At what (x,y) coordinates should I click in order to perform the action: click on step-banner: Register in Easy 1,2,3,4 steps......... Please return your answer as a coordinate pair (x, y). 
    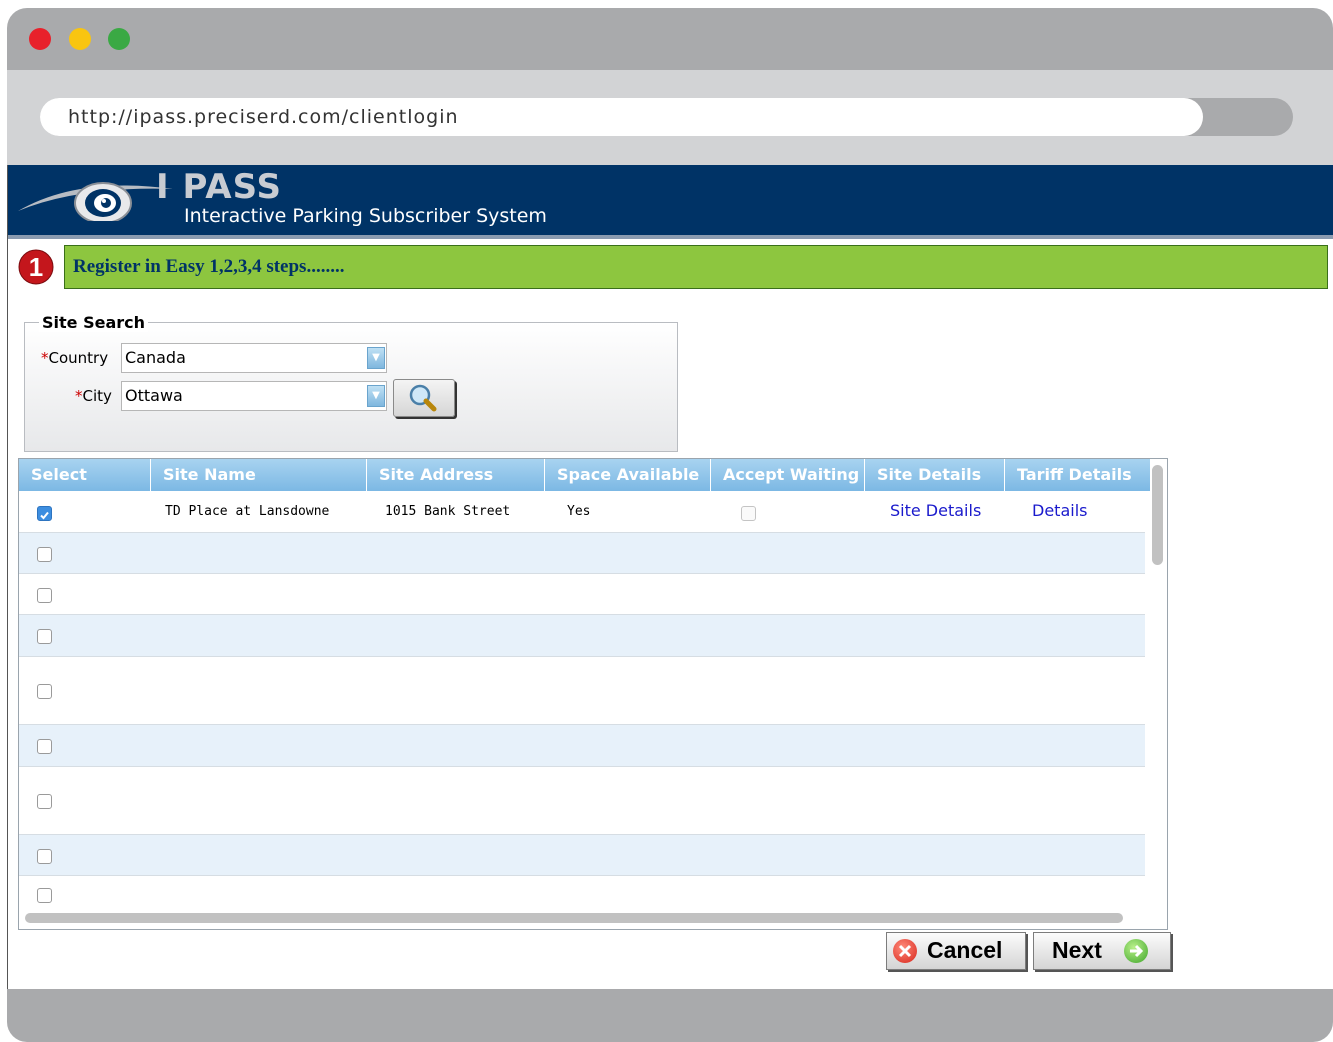
    Looking at the image, I should click on (696, 267).